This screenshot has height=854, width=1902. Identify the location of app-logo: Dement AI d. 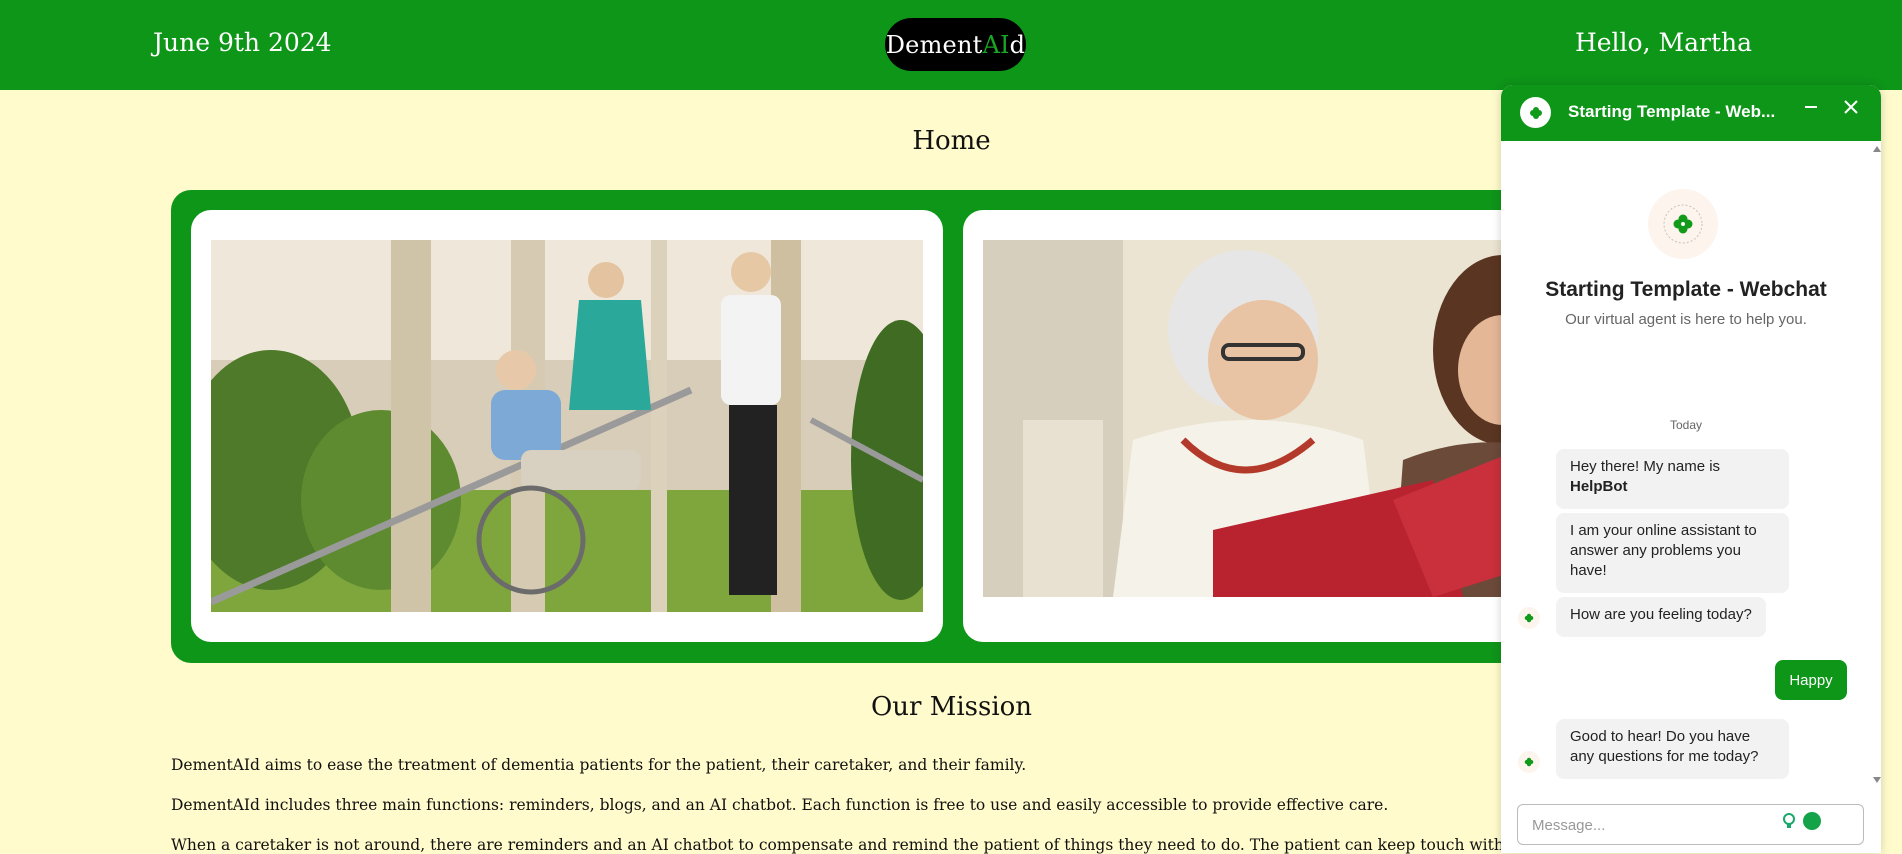
(955, 44).